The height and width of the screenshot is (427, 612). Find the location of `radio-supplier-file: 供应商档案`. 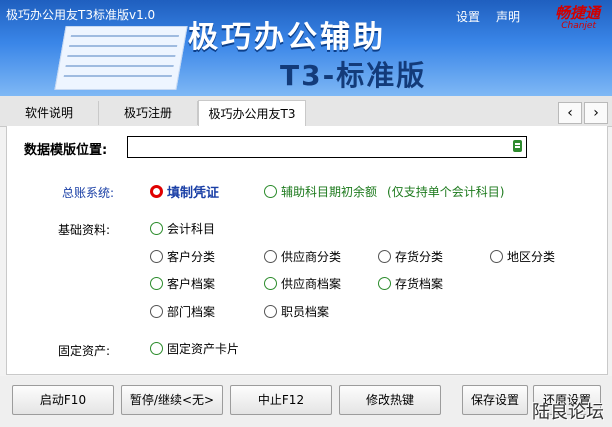

radio-supplier-file: 供应商档案 is located at coordinates (302, 283).